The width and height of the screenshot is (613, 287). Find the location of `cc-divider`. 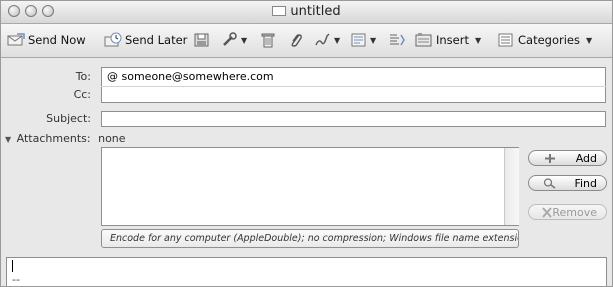

cc-divider is located at coordinates (353, 86).